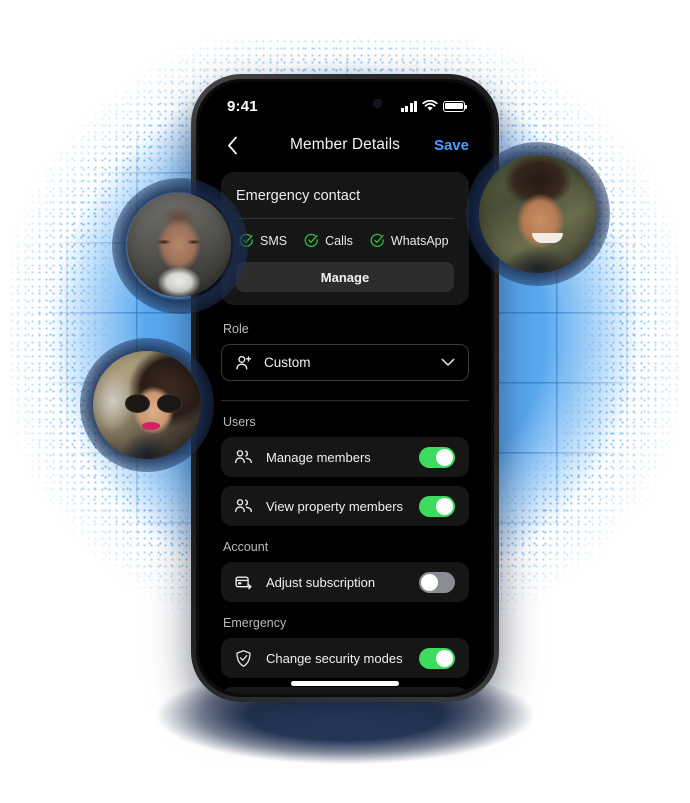 The image size is (690, 803). I want to click on row-label: Change security modes, so click(334, 658).